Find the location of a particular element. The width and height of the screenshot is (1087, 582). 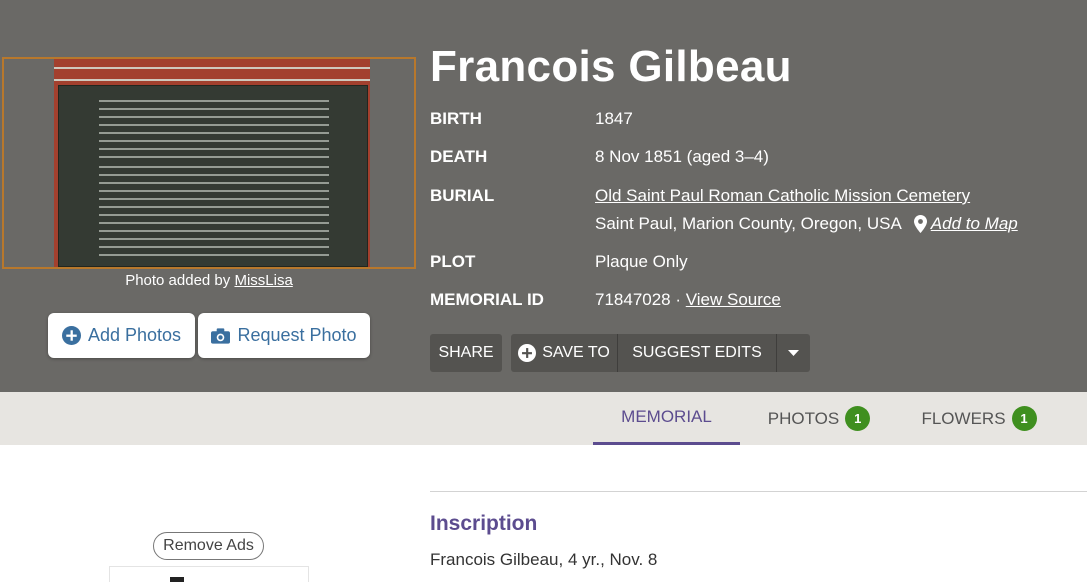

memorial-name: Francois Gilbeau is located at coordinates (611, 66).